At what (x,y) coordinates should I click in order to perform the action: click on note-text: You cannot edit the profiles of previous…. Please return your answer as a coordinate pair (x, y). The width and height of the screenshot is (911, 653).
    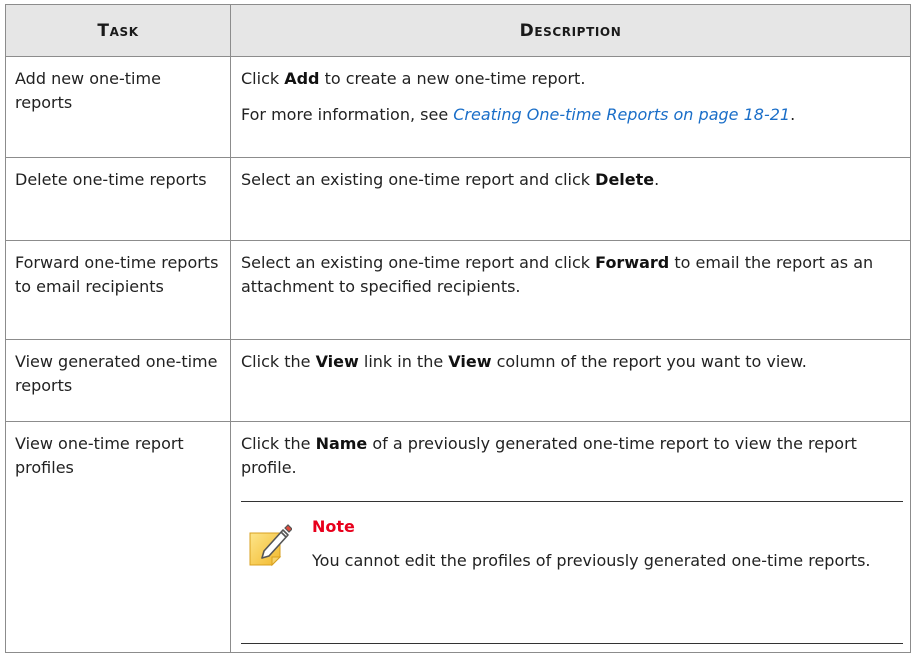
    Looking at the image, I should click on (591, 560).